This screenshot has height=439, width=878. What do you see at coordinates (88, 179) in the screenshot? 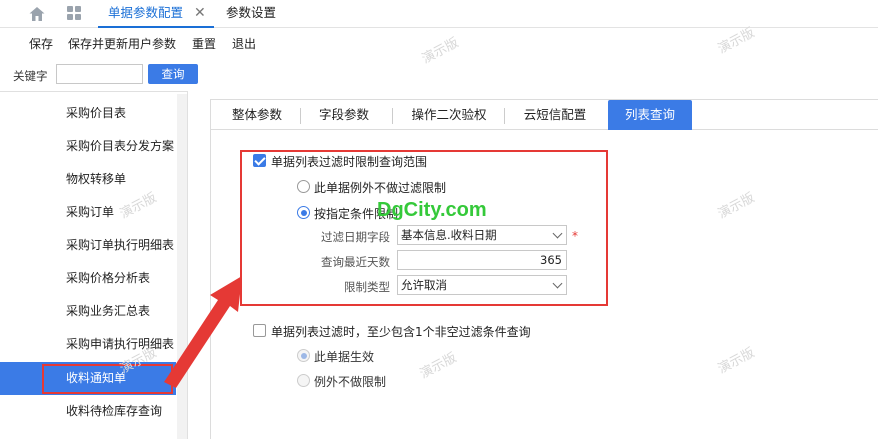
I see `sidebar-item: 物权转移单` at bounding box center [88, 179].